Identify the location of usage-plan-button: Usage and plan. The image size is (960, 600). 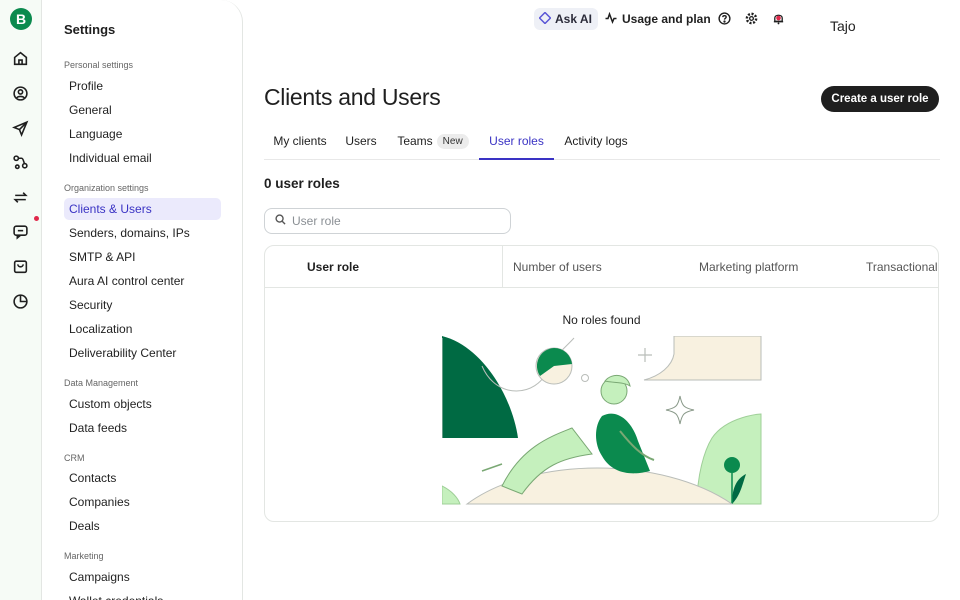
(658, 19).